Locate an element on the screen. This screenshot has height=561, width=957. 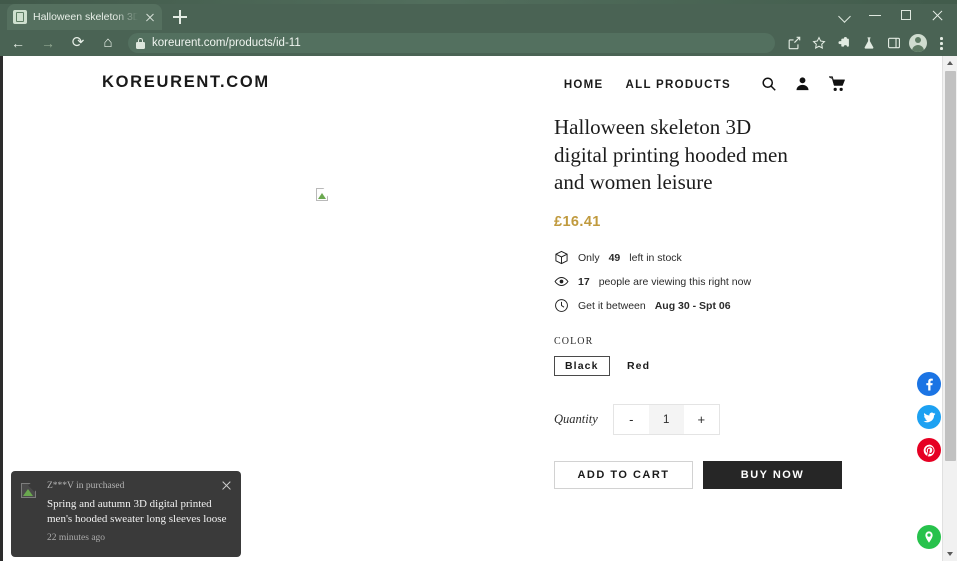
site-favicon is located at coordinates (20, 17).